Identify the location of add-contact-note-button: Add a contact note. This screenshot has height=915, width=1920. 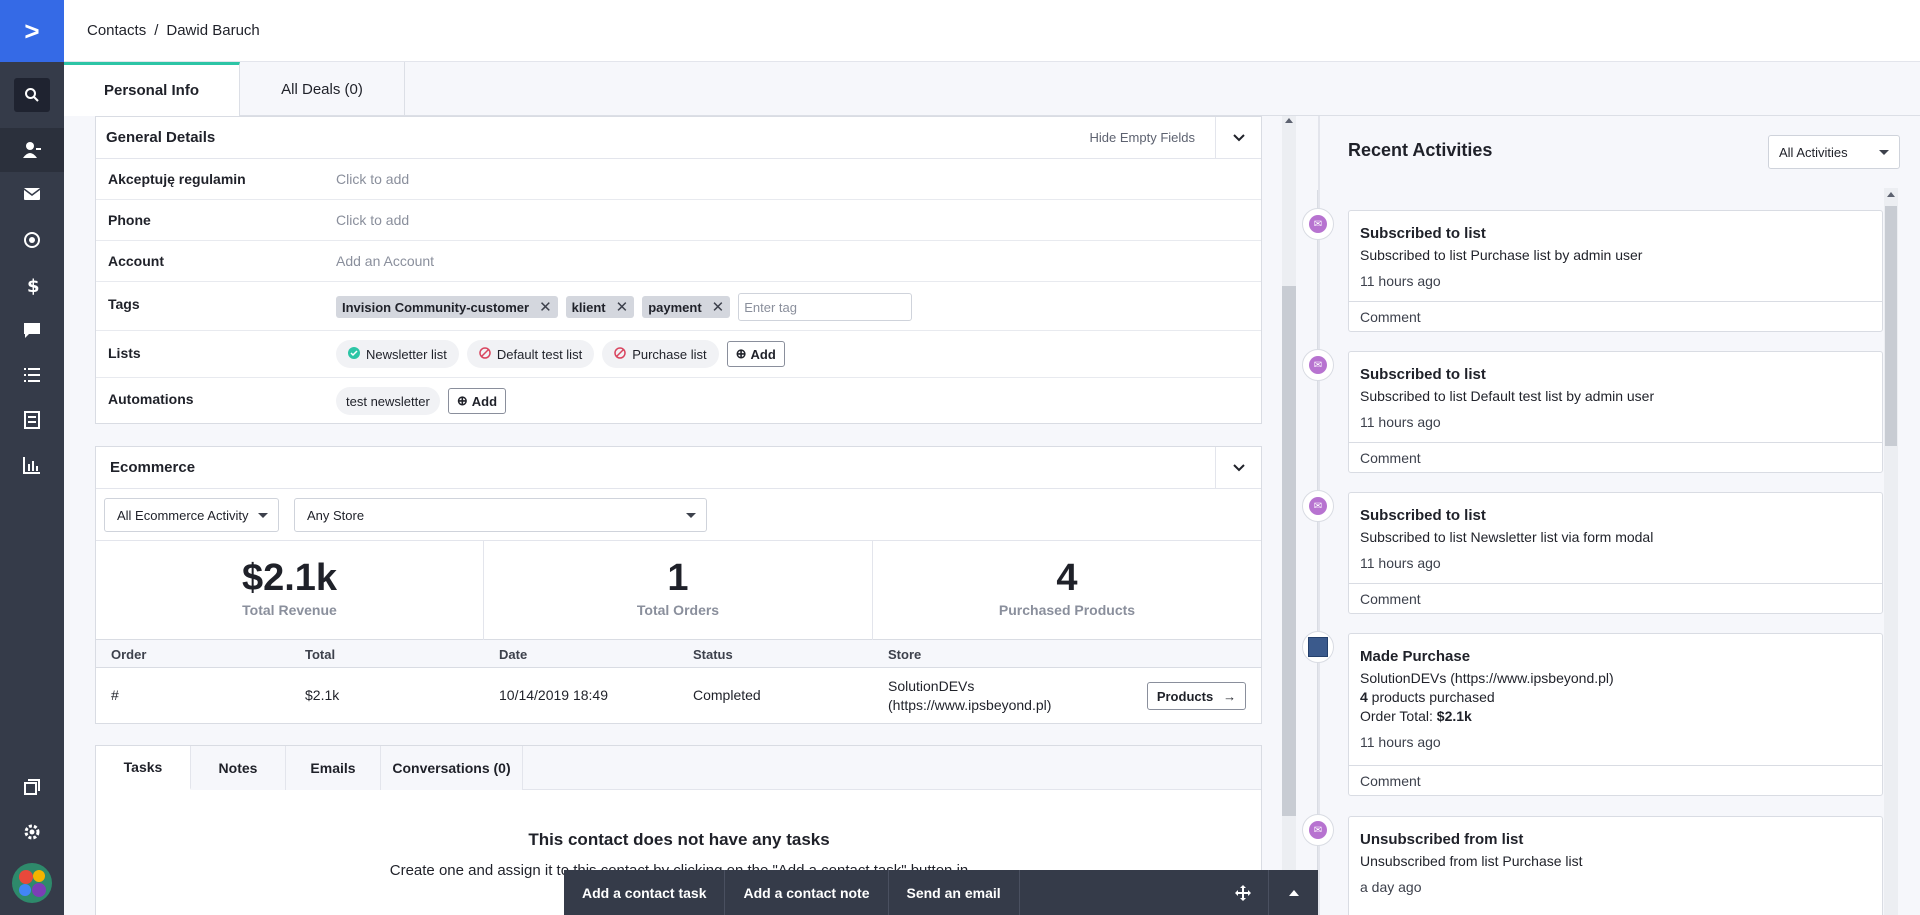
(807, 892).